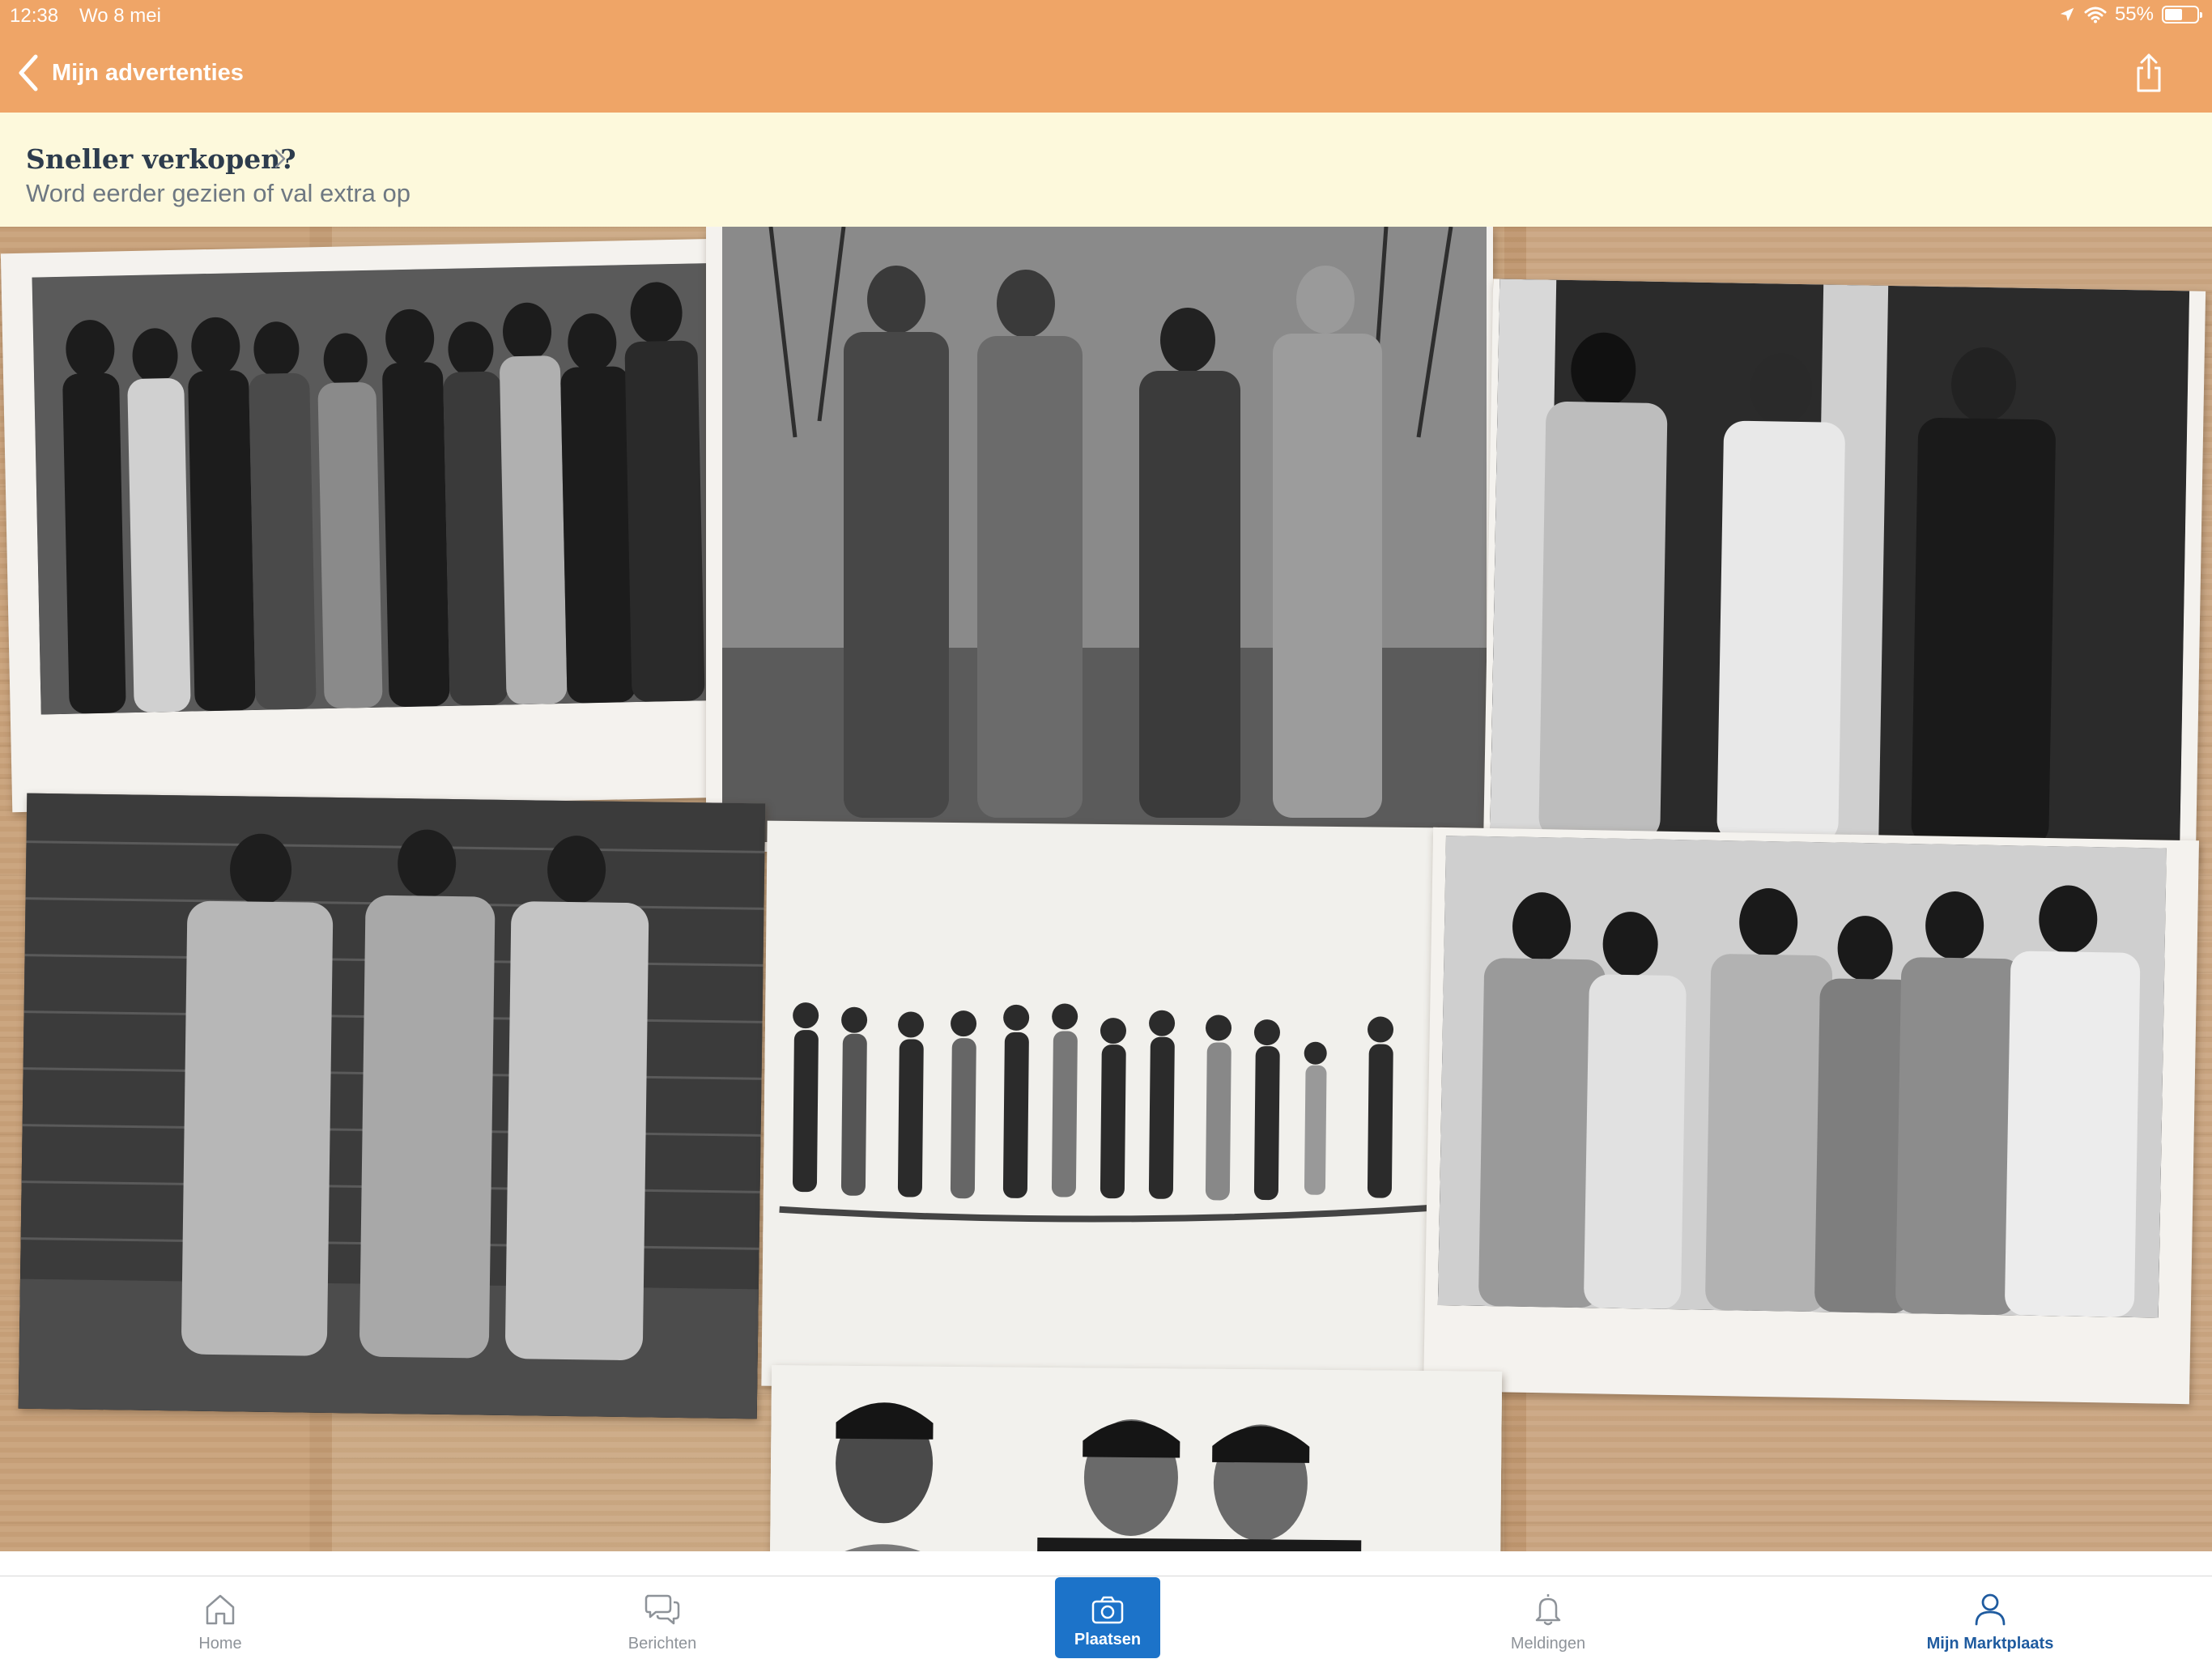 The height and width of the screenshot is (1659, 2212). I want to click on photo-print-swimsuit-lineup, so click(1105, 1106).